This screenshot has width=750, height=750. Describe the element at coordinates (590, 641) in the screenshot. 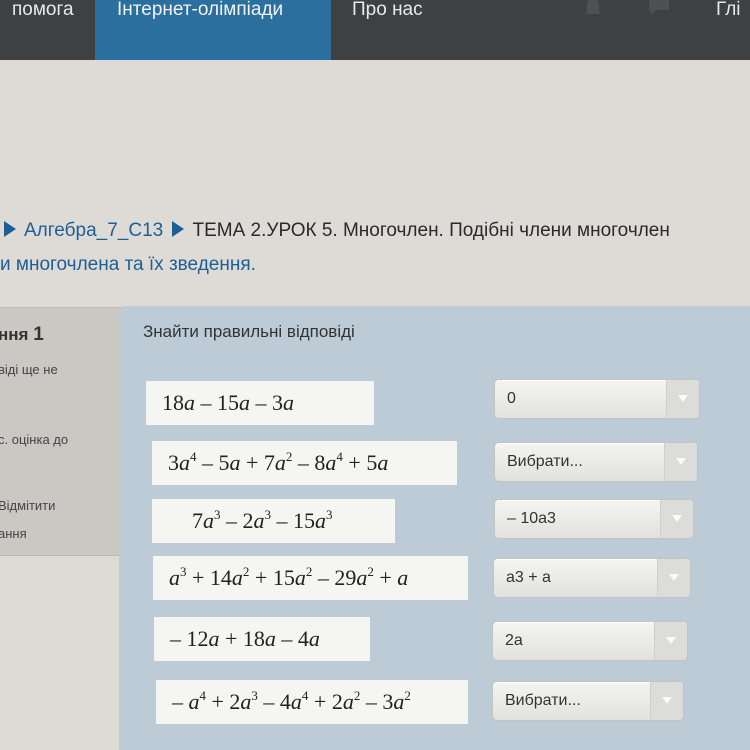

I see `answer-select-5: 2a` at that location.